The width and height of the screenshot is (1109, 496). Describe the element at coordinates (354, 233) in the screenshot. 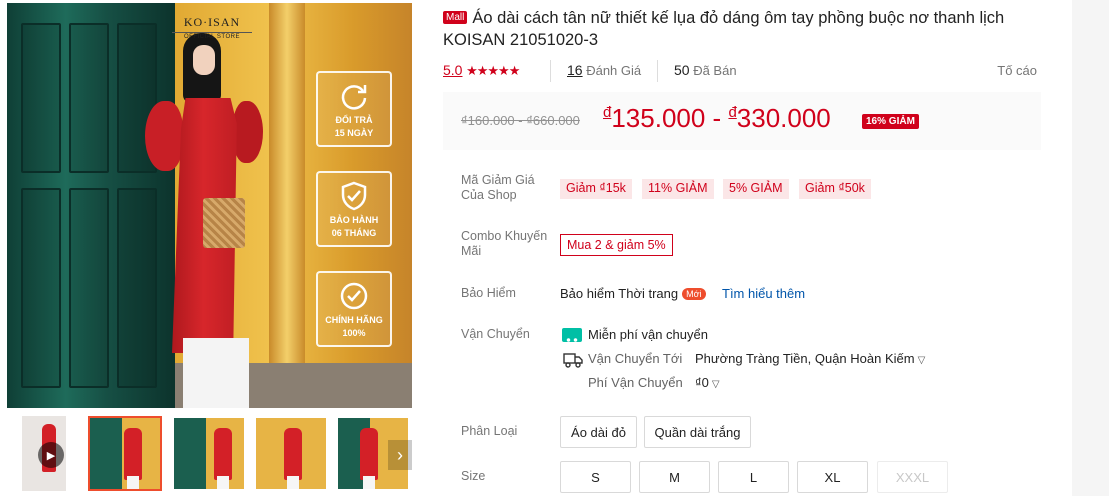

I see `warranty-badge-line2: 06 THÁNG` at that location.